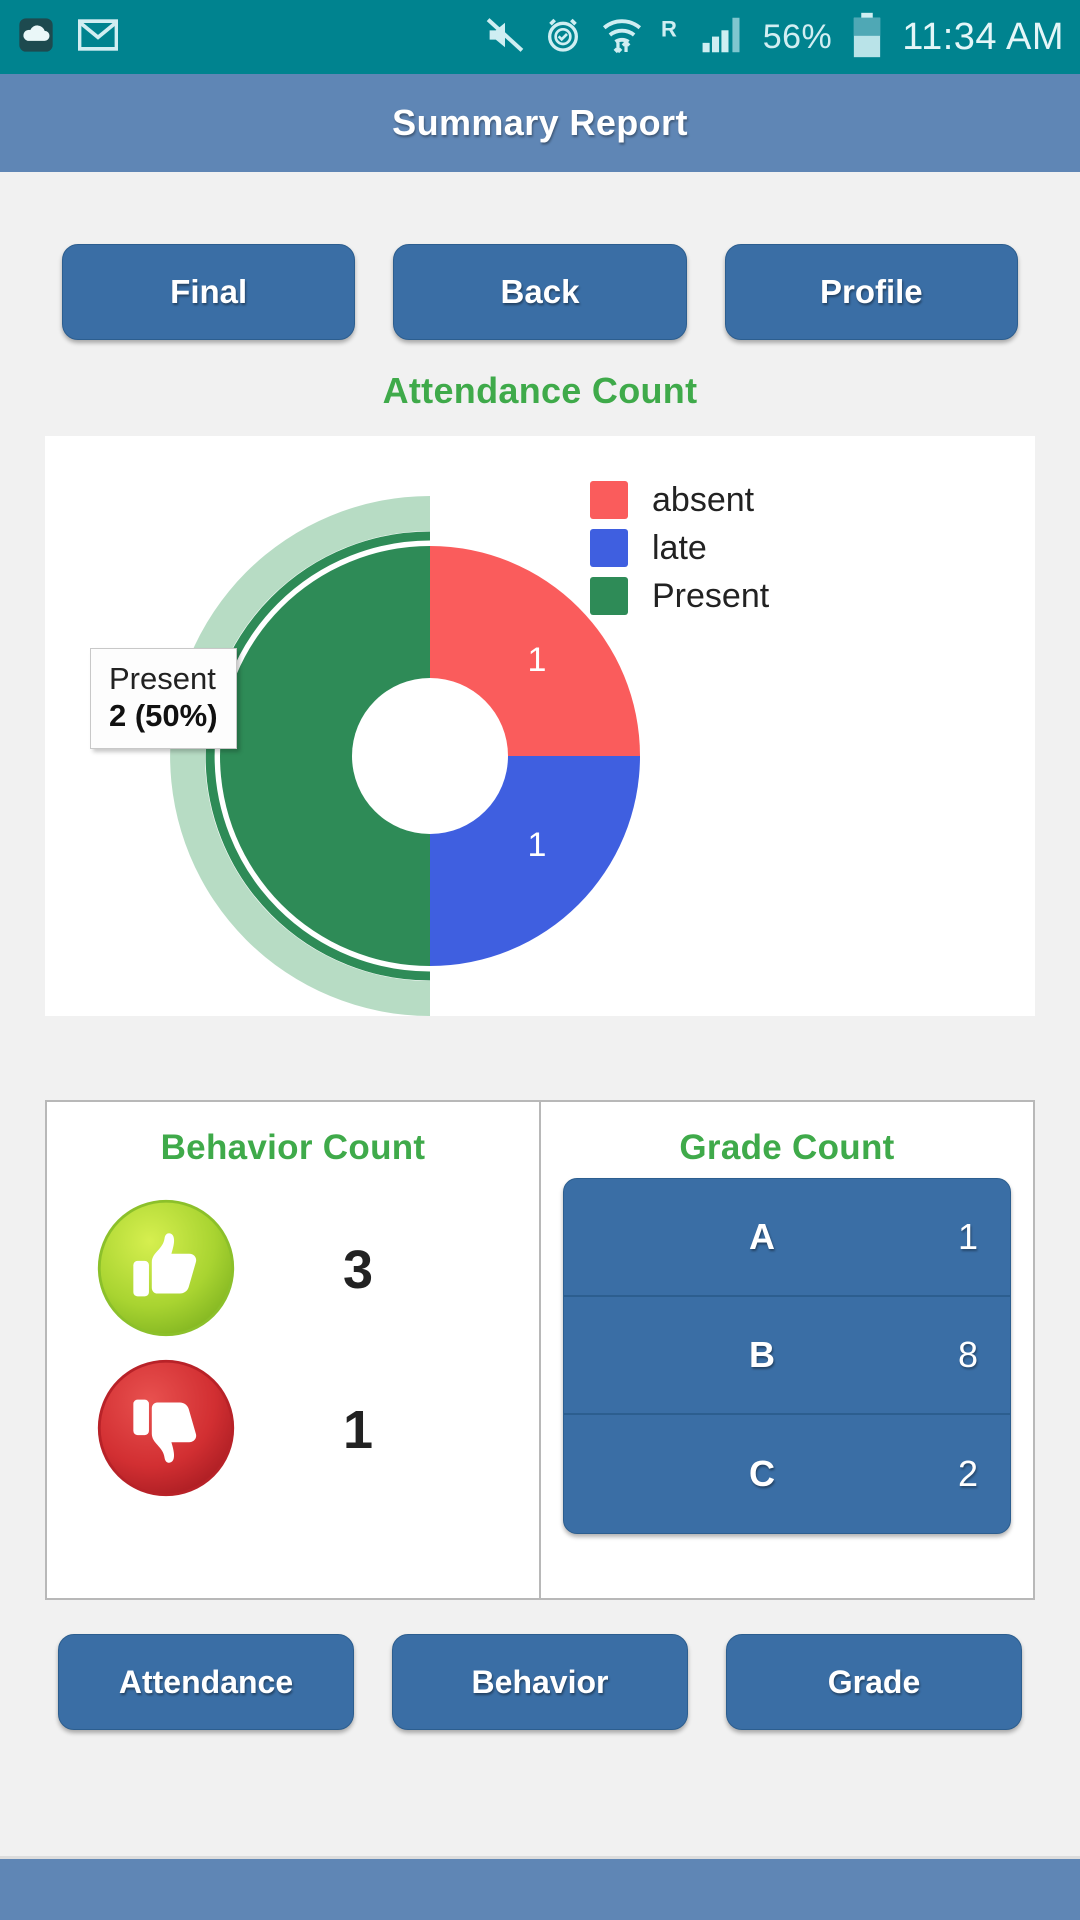 The width and height of the screenshot is (1080, 1920). Describe the element at coordinates (537, 845) in the screenshot. I see `slice-label-late: 1` at that location.